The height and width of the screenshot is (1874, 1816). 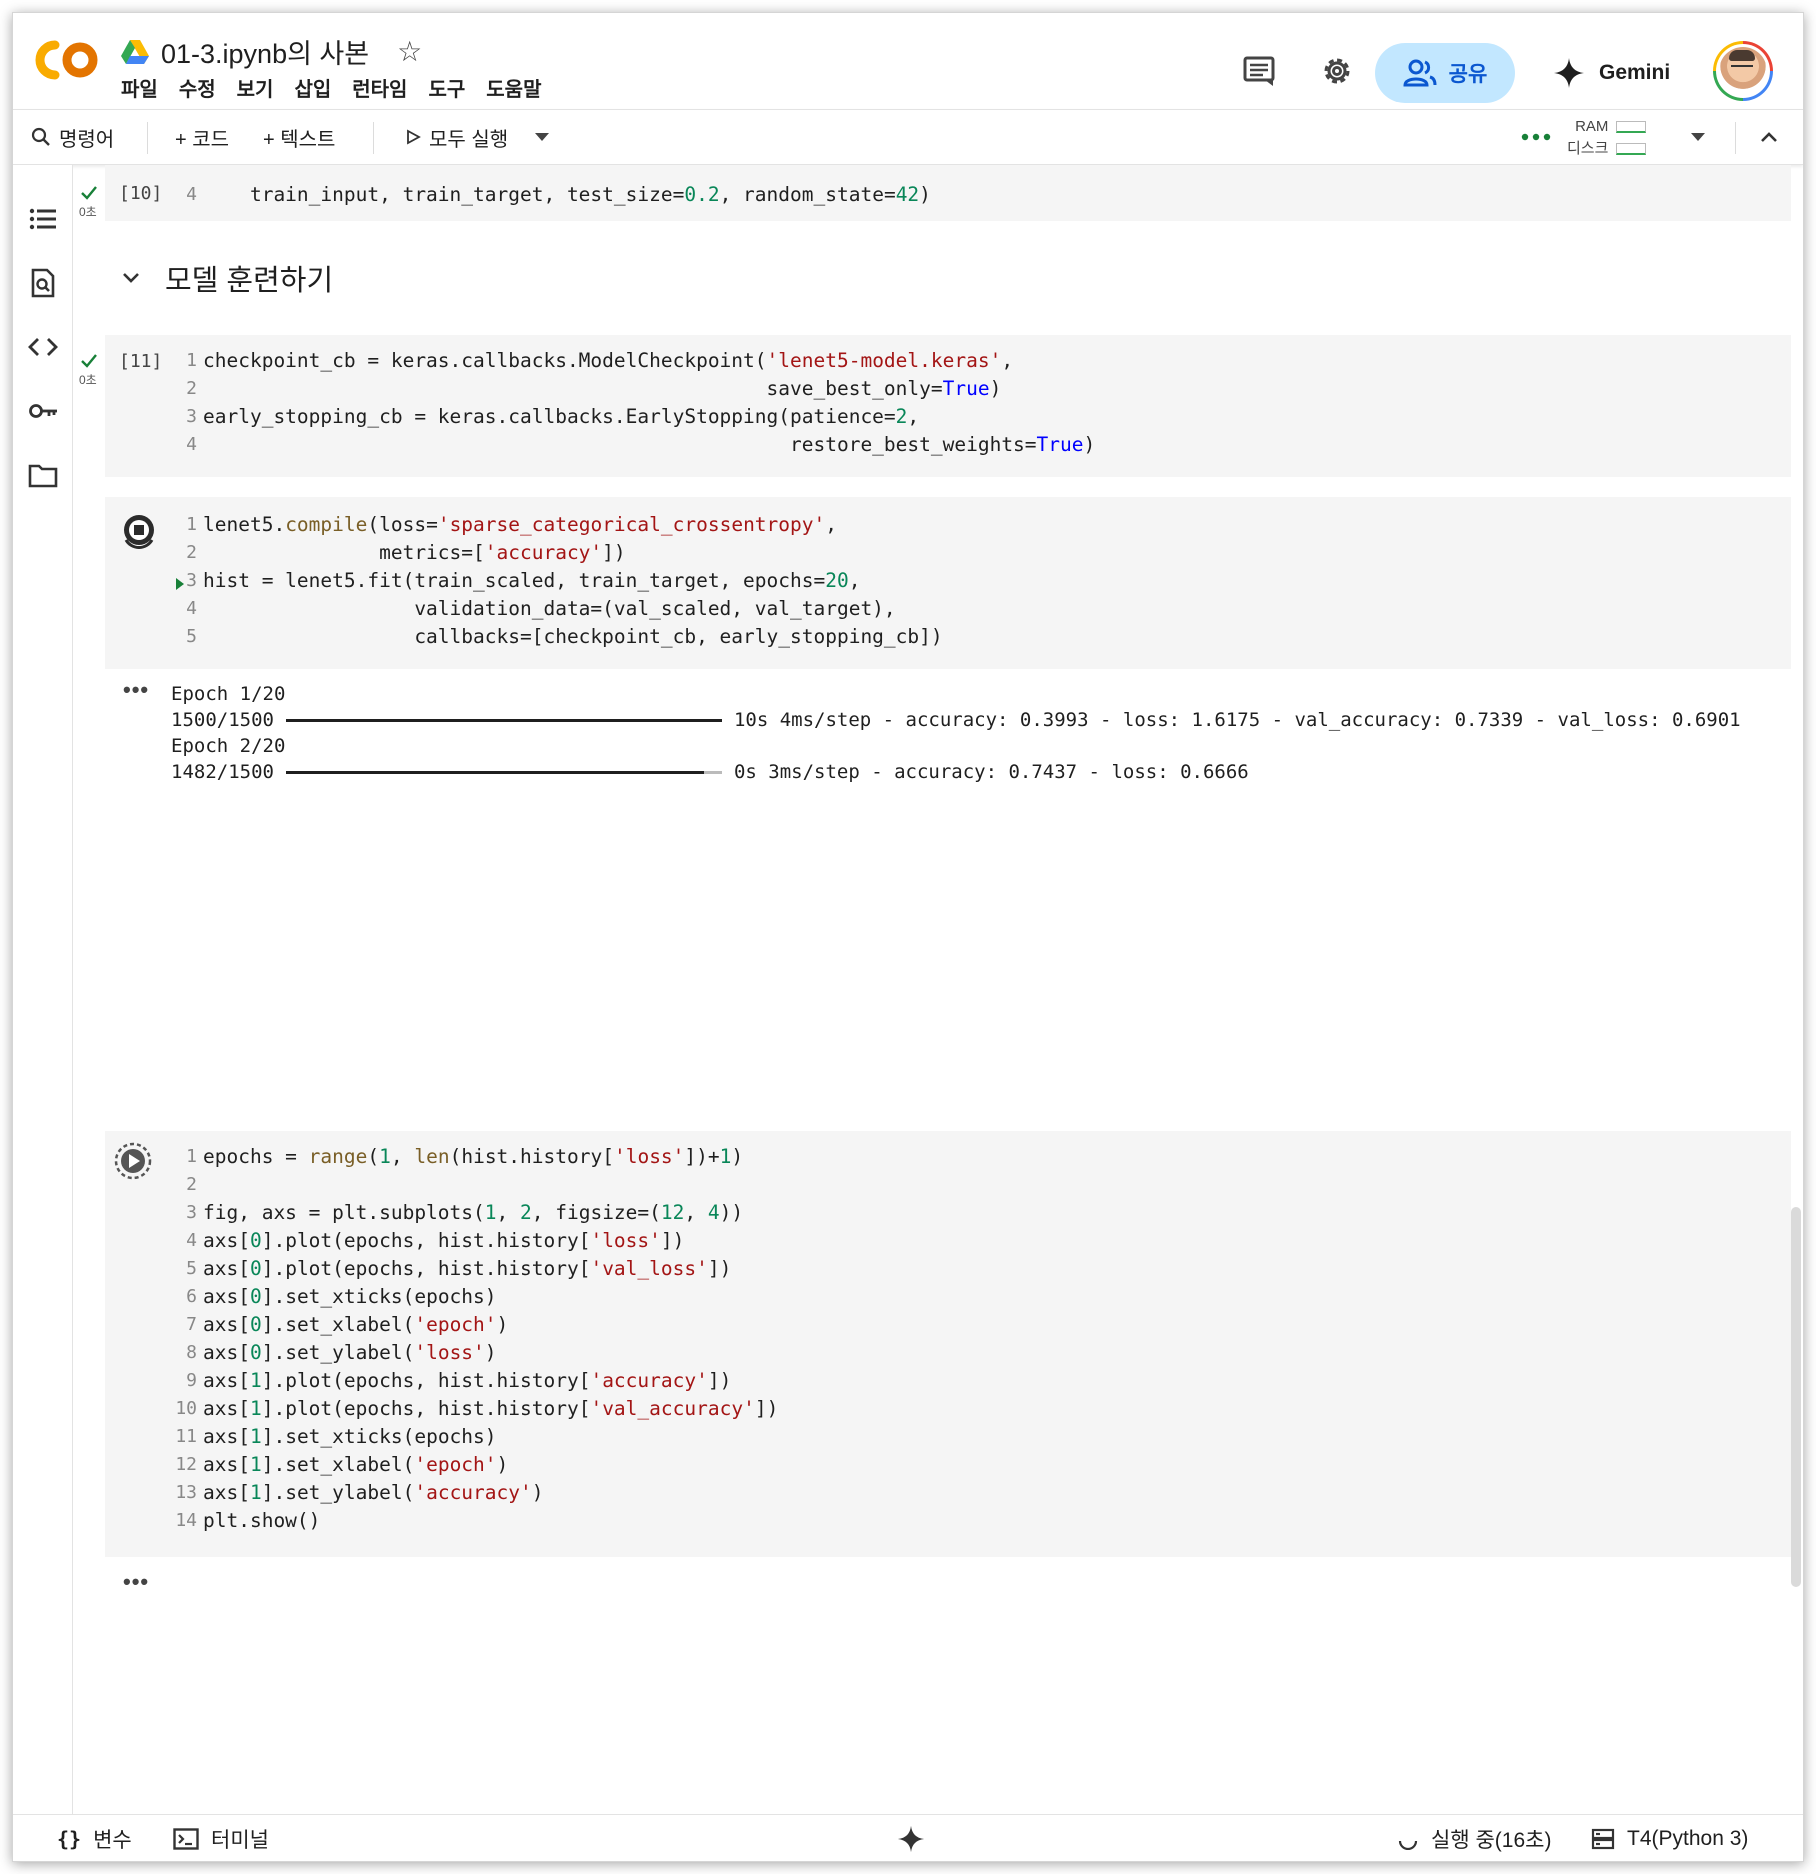 What do you see at coordinates (139, 87) in the screenshot?
I see `menu-file: 파일` at bounding box center [139, 87].